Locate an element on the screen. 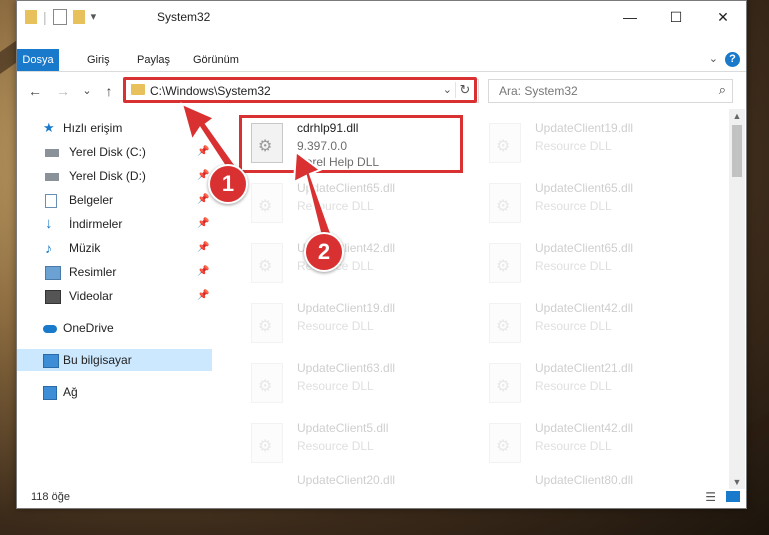 The width and height of the screenshot is (769, 535). annotation-arrows is located at coordinates (257, 172).